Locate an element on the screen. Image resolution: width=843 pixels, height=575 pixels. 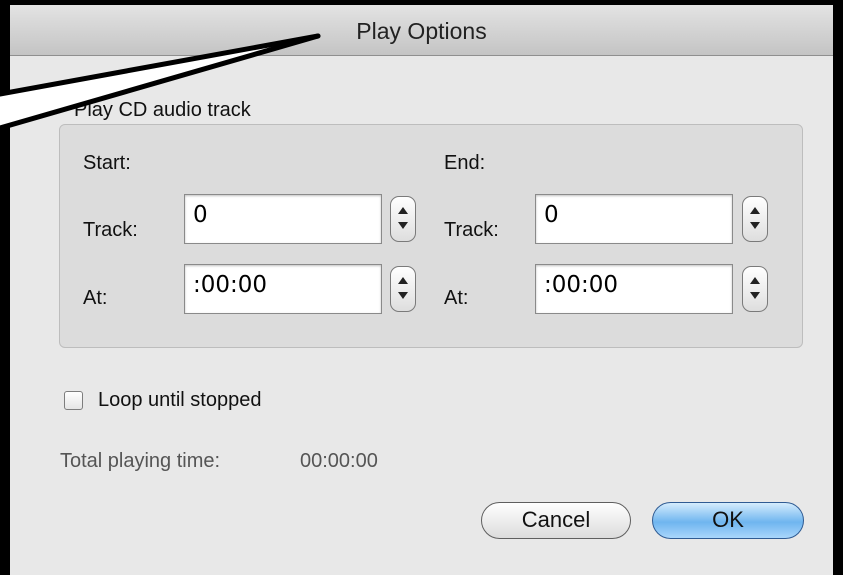
ok-button: OK is located at coordinates (728, 520).